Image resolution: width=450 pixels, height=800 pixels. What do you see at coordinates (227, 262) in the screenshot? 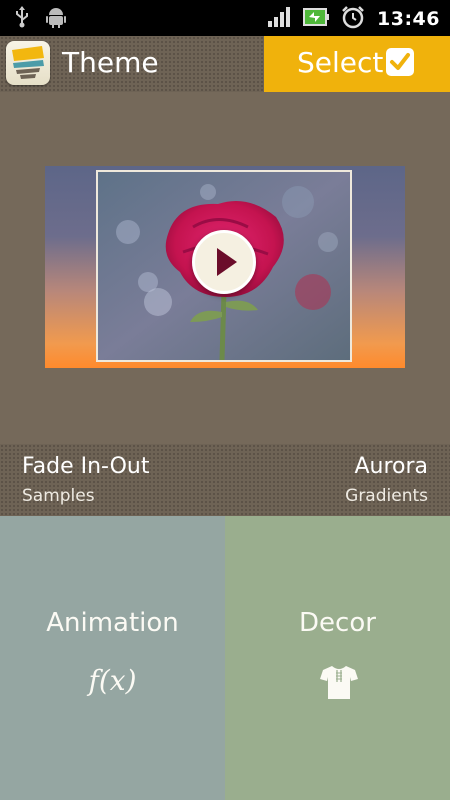
I see `play-icon` at bounding box center [227, 262].